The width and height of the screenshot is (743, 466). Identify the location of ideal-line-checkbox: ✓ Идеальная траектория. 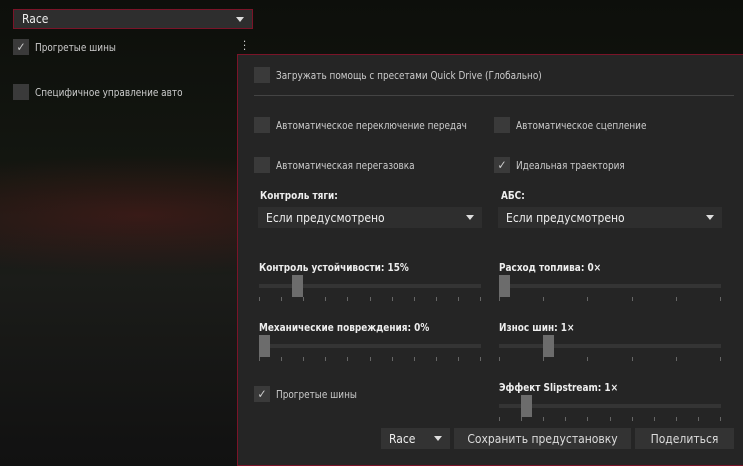
(565, 165).